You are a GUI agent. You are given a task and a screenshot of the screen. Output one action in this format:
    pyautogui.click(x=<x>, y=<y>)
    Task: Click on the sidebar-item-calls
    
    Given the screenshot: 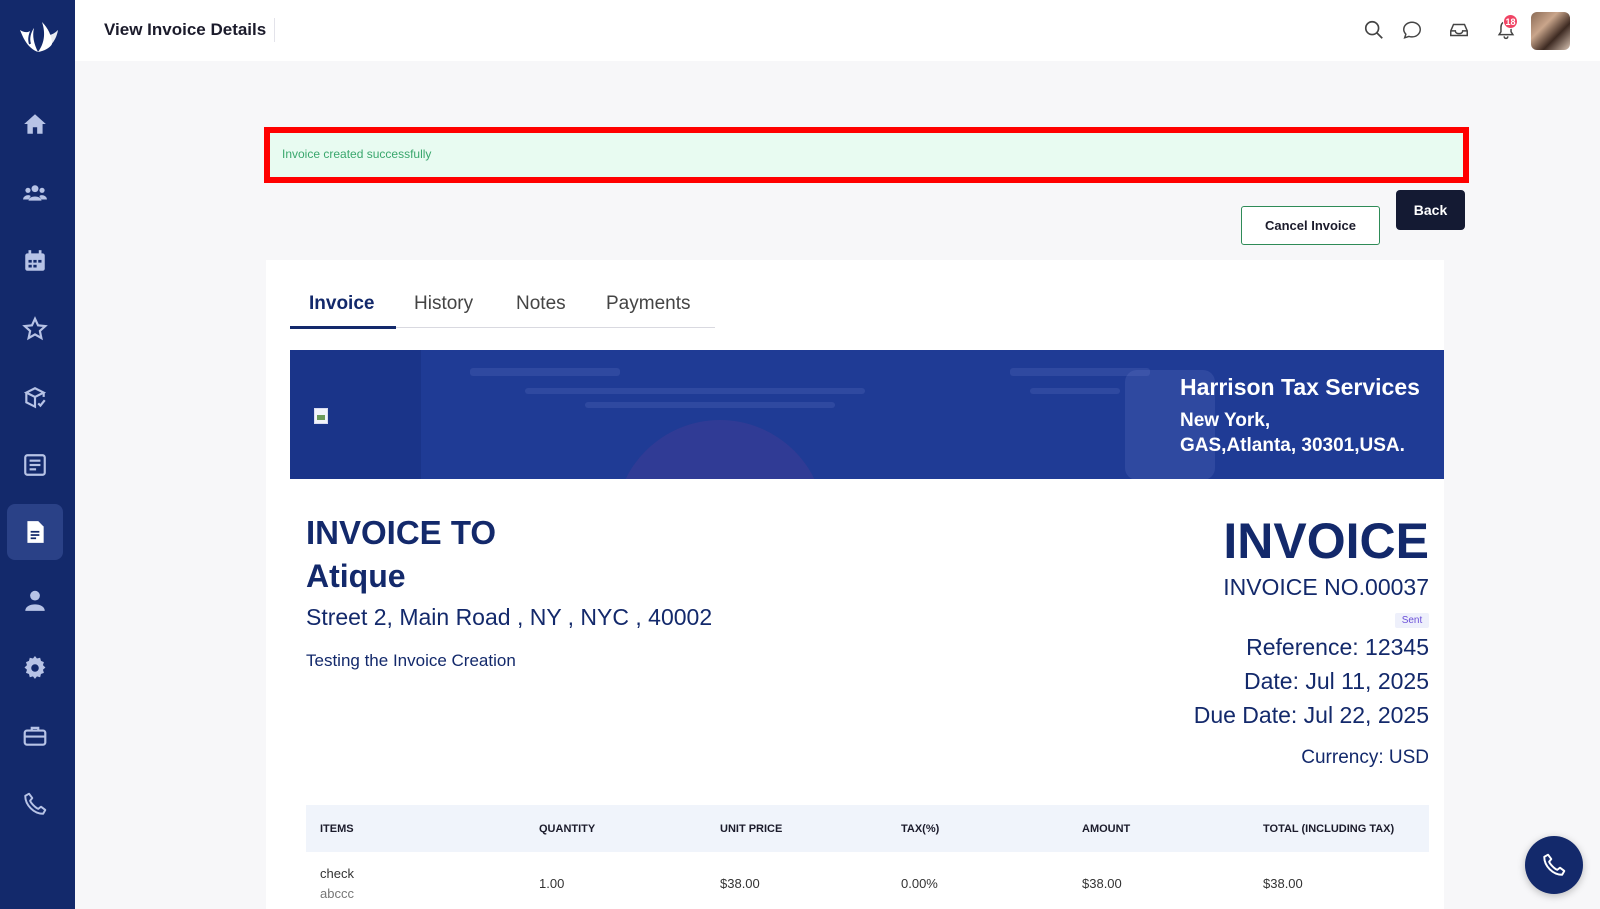 What is the action you would take?
    pyautogui.click(x=35, y=804)
    